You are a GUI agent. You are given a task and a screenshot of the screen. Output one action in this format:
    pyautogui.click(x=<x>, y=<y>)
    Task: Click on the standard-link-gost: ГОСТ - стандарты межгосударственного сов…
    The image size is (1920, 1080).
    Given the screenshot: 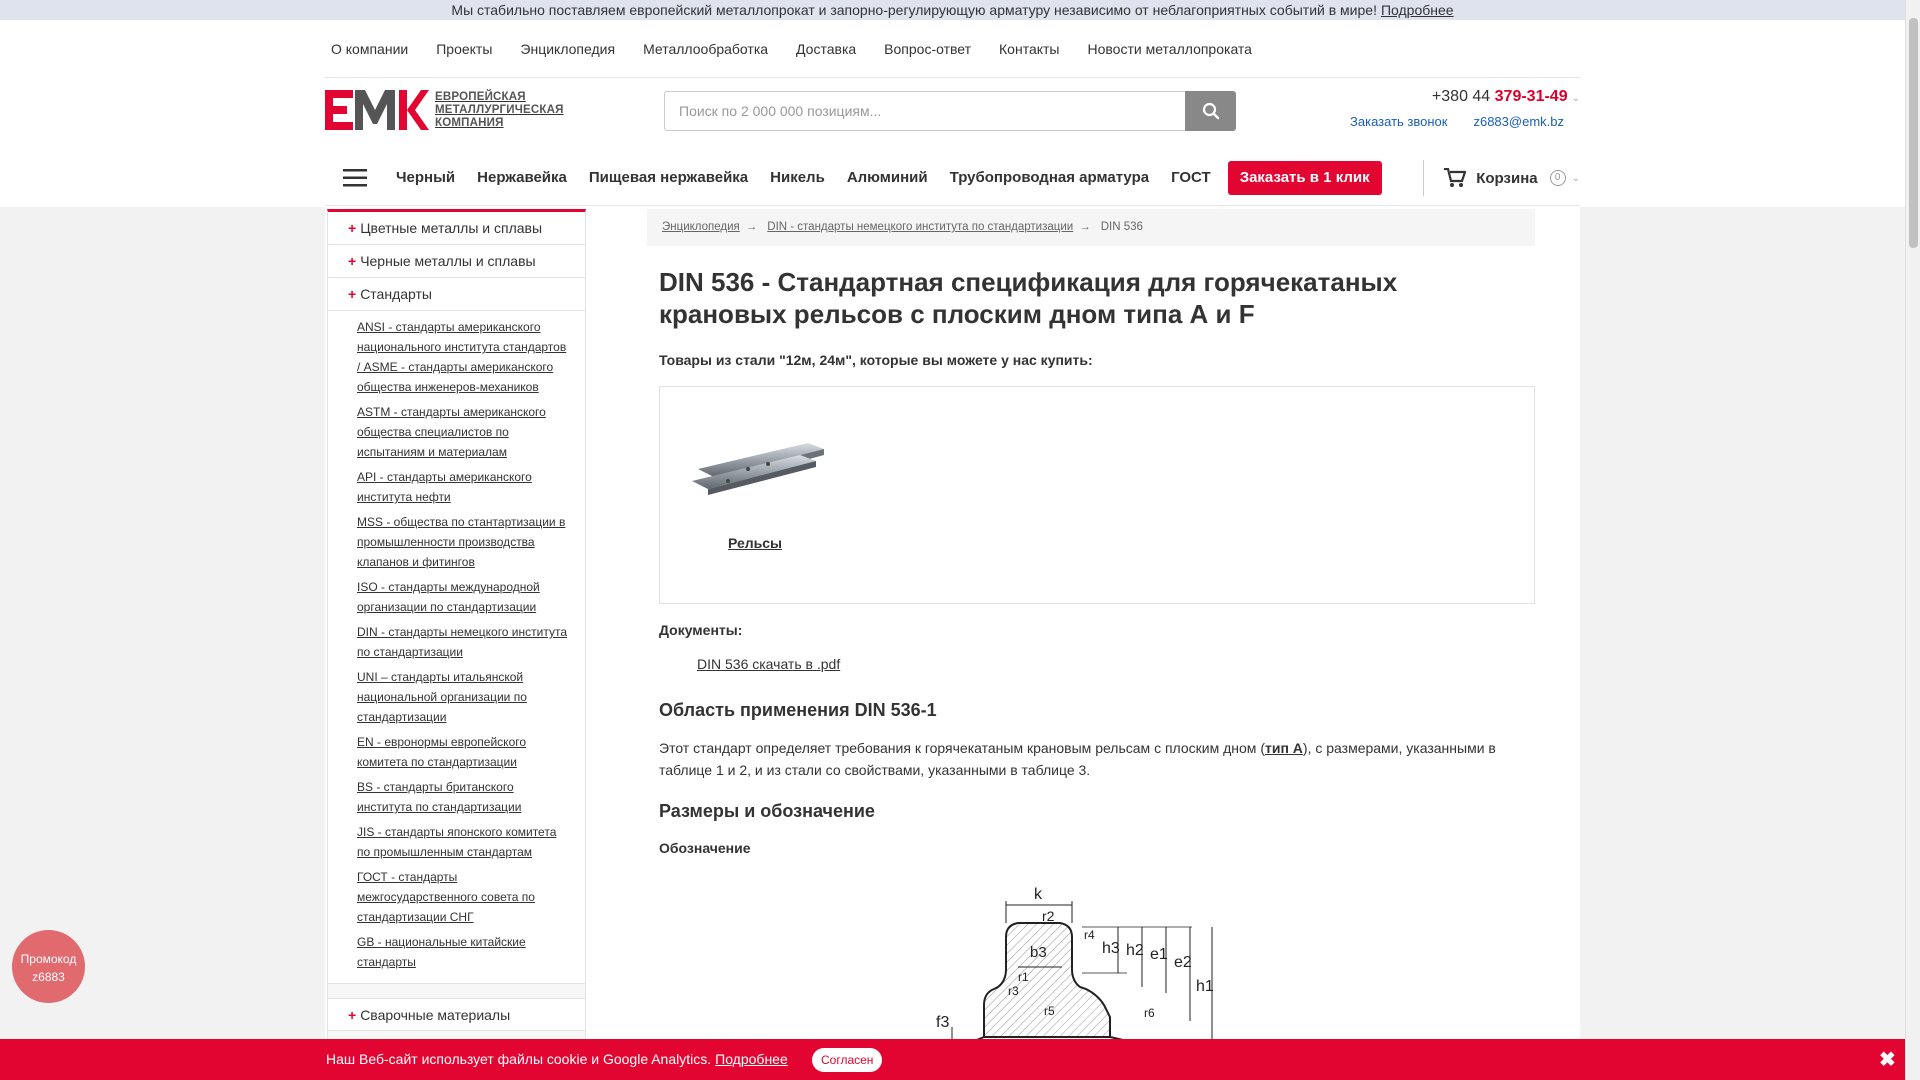 What is the action you would take?
    pyautogui.click(x=463, y=897)
    